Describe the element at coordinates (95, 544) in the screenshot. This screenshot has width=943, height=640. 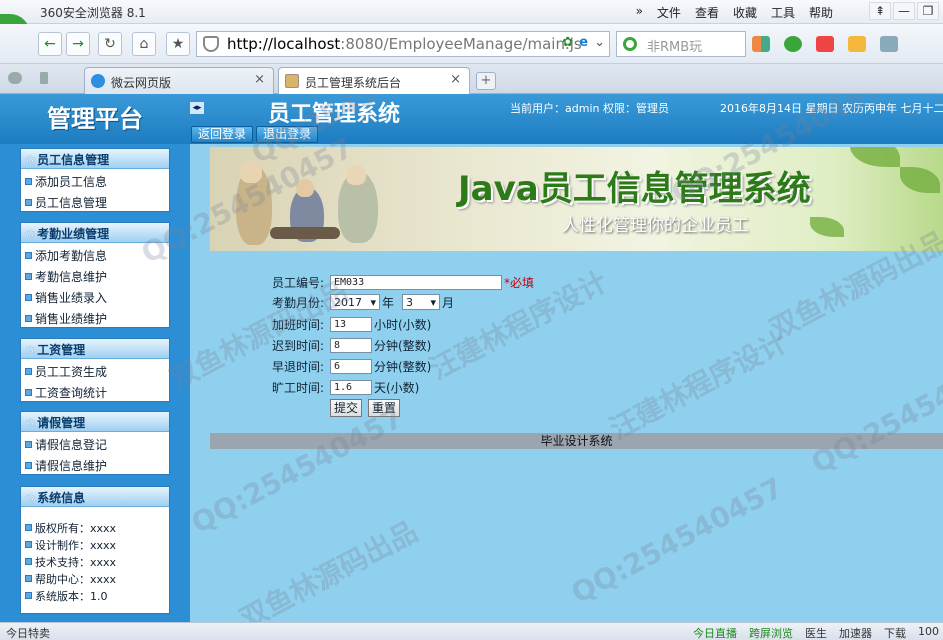
I see `info-design: 设计制作：xxxx` at that location.